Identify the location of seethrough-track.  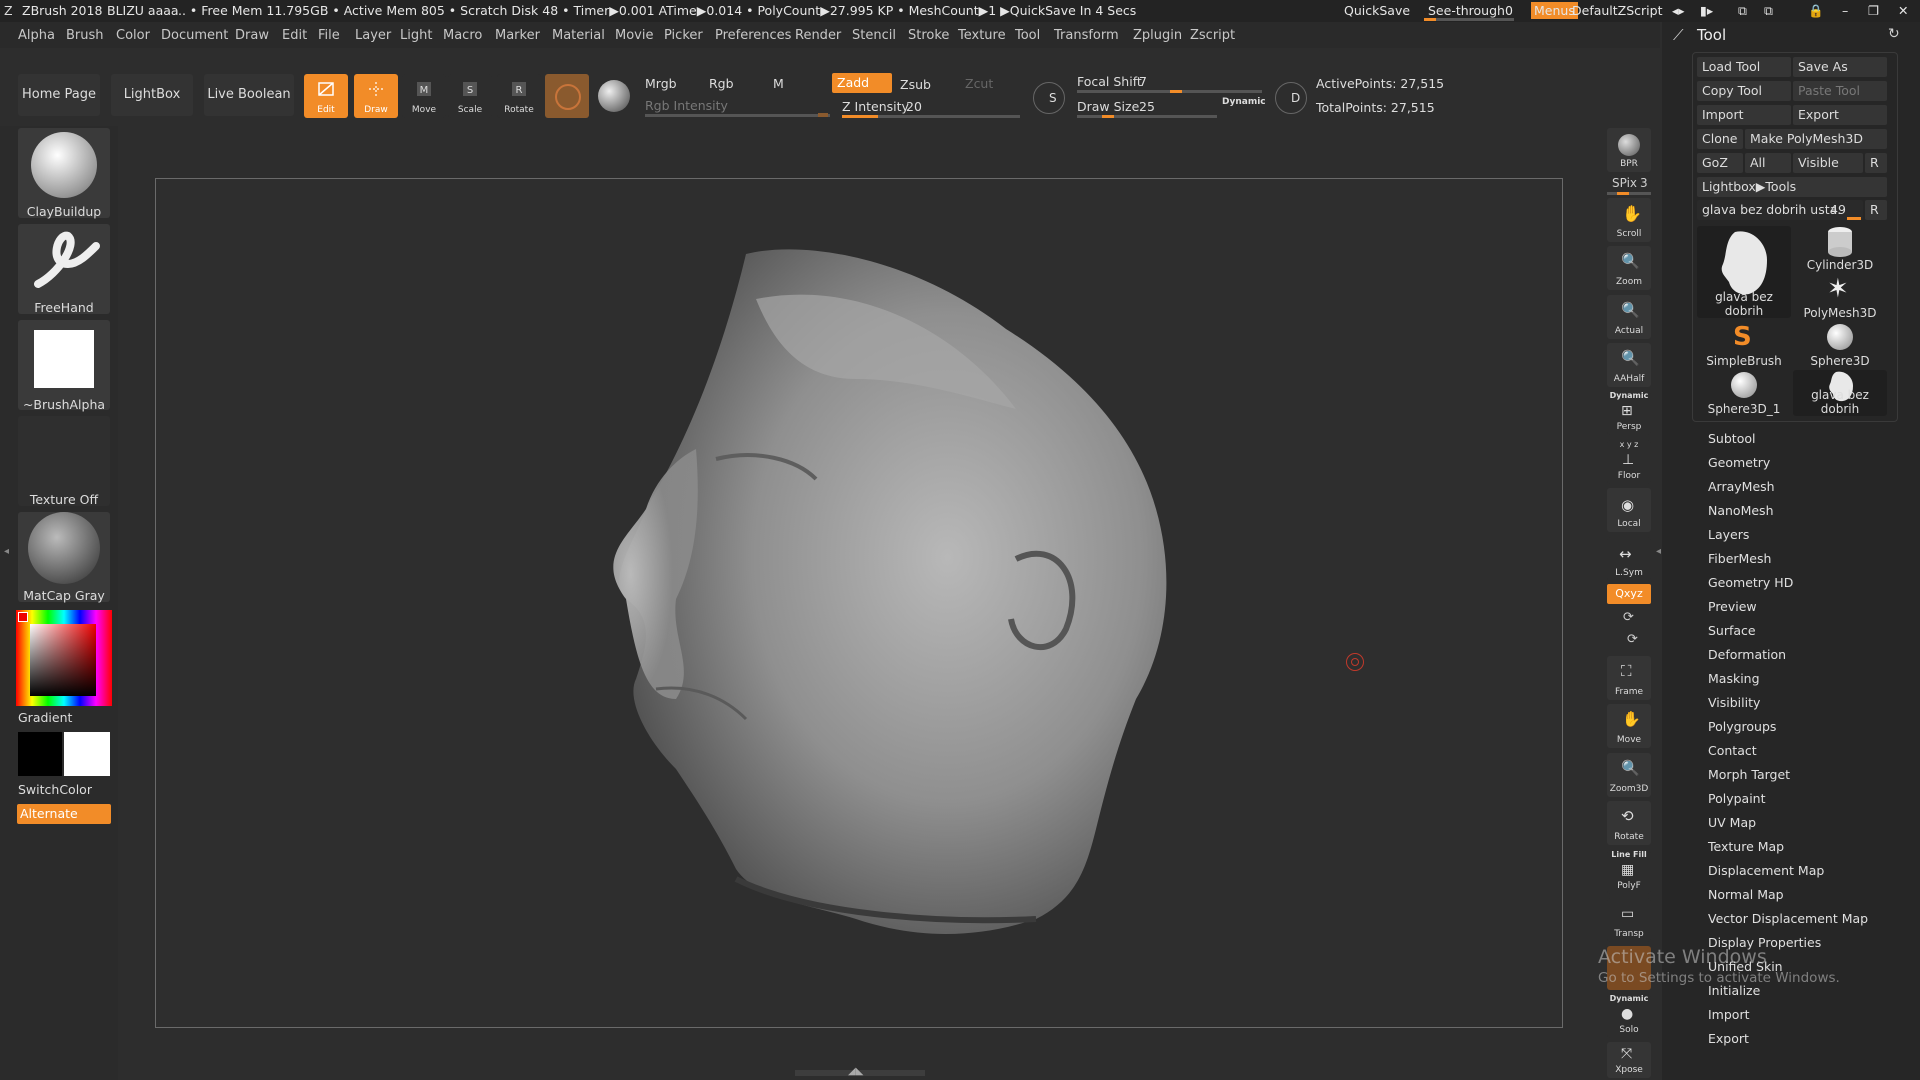
(1469, 19).